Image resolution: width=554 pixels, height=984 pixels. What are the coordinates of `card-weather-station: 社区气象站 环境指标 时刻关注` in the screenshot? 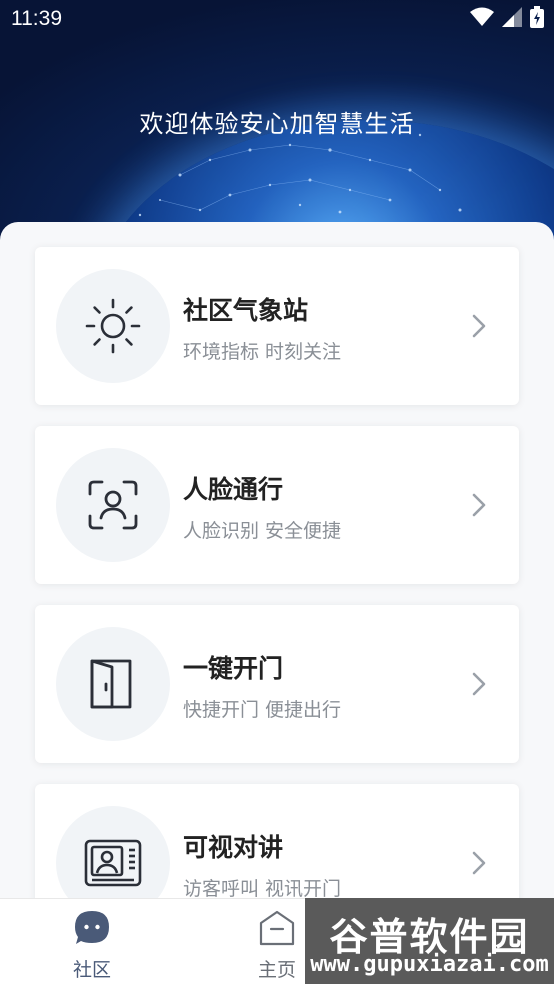 It's located at (277, 326).